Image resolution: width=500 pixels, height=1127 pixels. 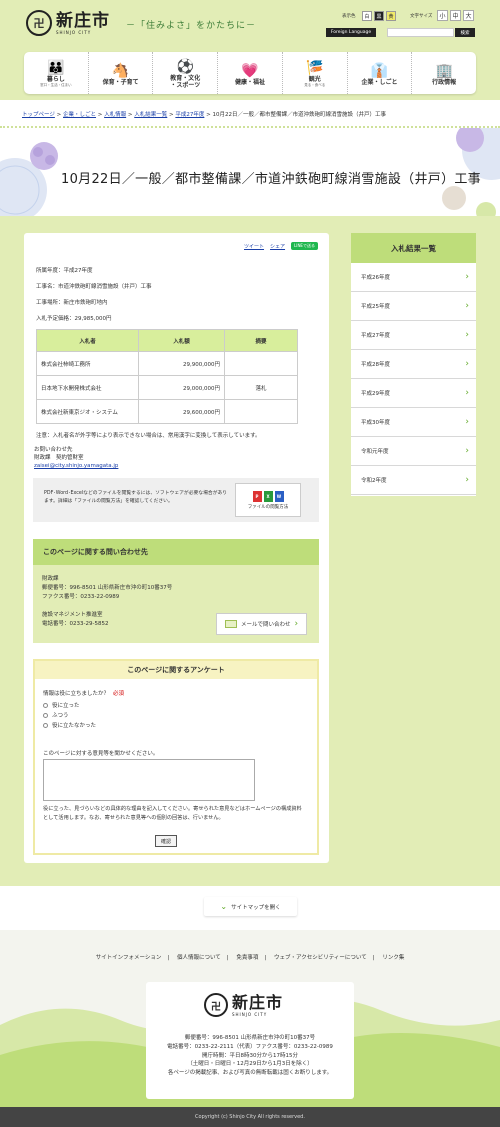 What do you see at coordinates (87, 340) in the screenshot?
I see `col-bidder: 入札者` at bounding box center [87, 340].